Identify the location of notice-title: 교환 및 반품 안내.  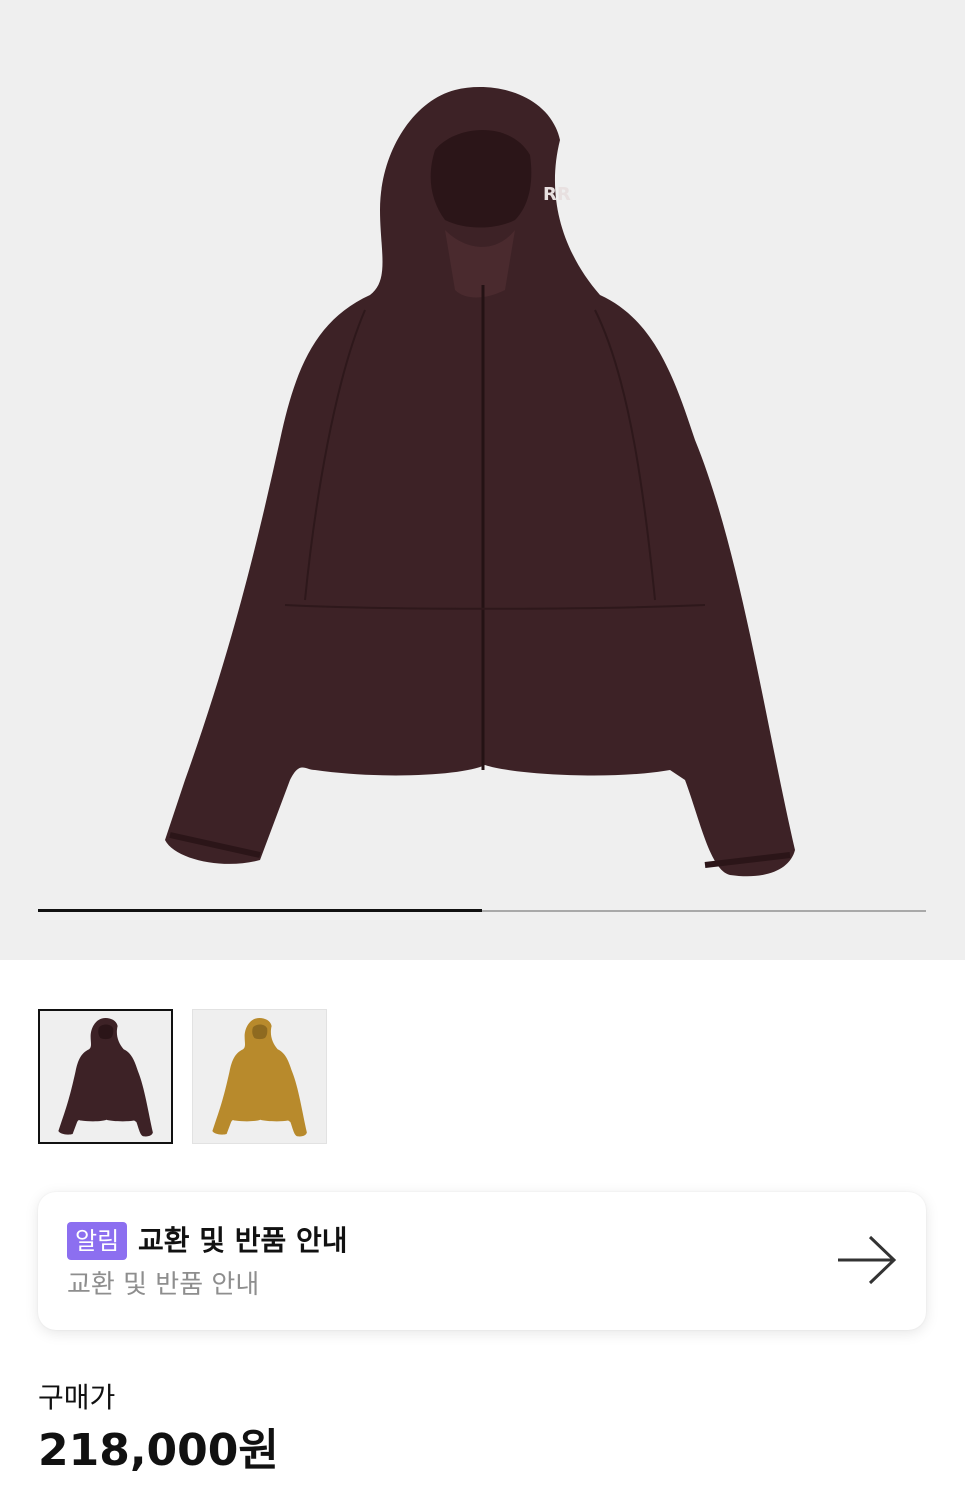
(243, 1240).